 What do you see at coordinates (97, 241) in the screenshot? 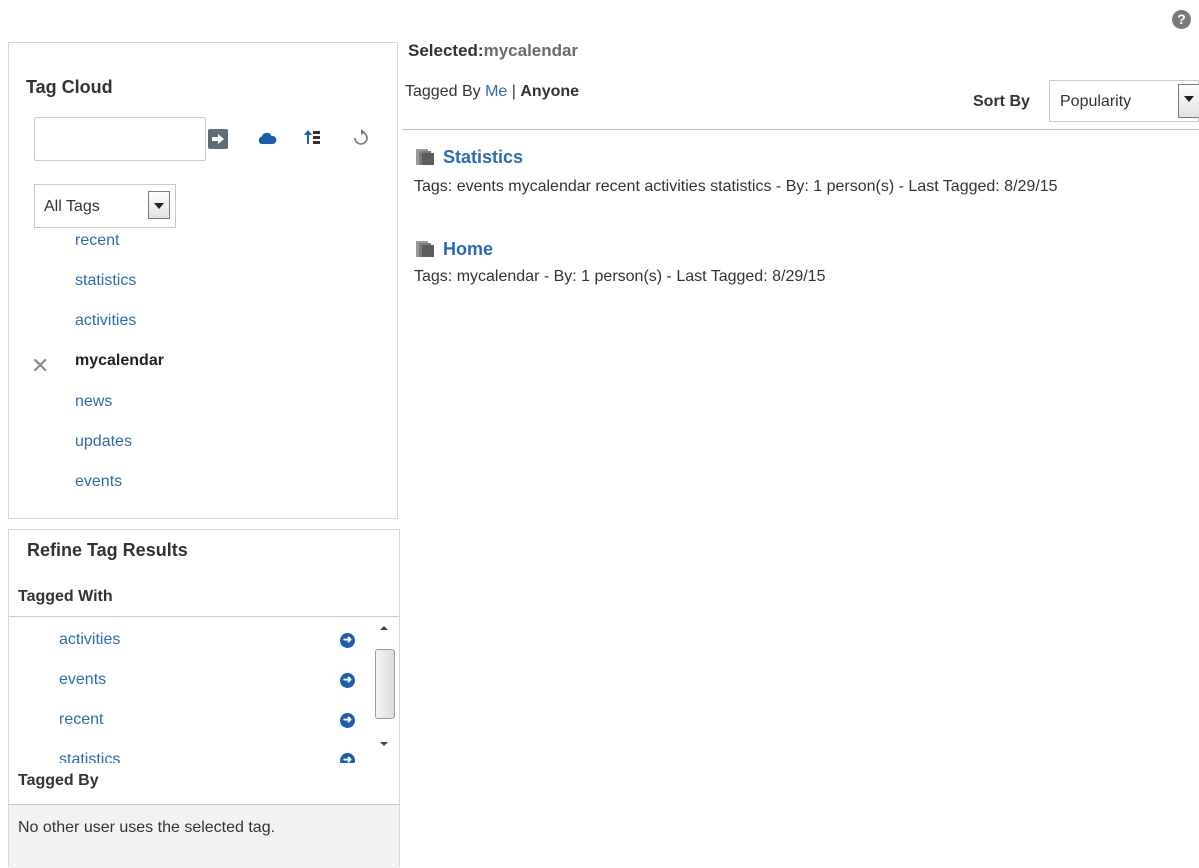
I see `tag-cloud-item-recent: recent` at bounding box center [97, 241].